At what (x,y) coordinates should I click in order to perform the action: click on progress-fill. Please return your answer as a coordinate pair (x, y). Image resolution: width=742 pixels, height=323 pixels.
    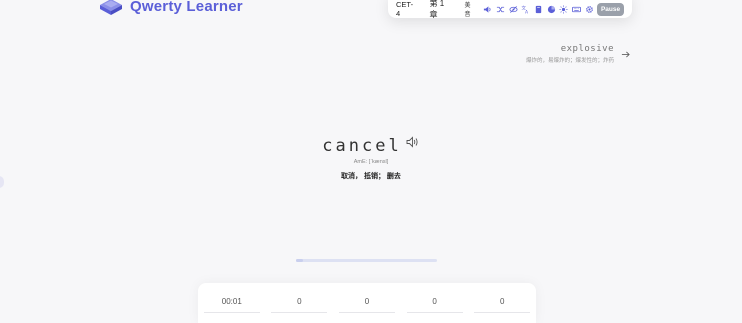
    Looking at the image, I should click on (300, 260).